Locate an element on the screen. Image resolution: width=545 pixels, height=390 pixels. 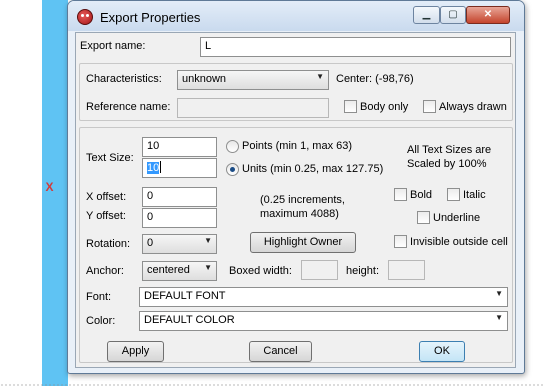
always-drawn-checkbox is located at coordinates (429, 106).